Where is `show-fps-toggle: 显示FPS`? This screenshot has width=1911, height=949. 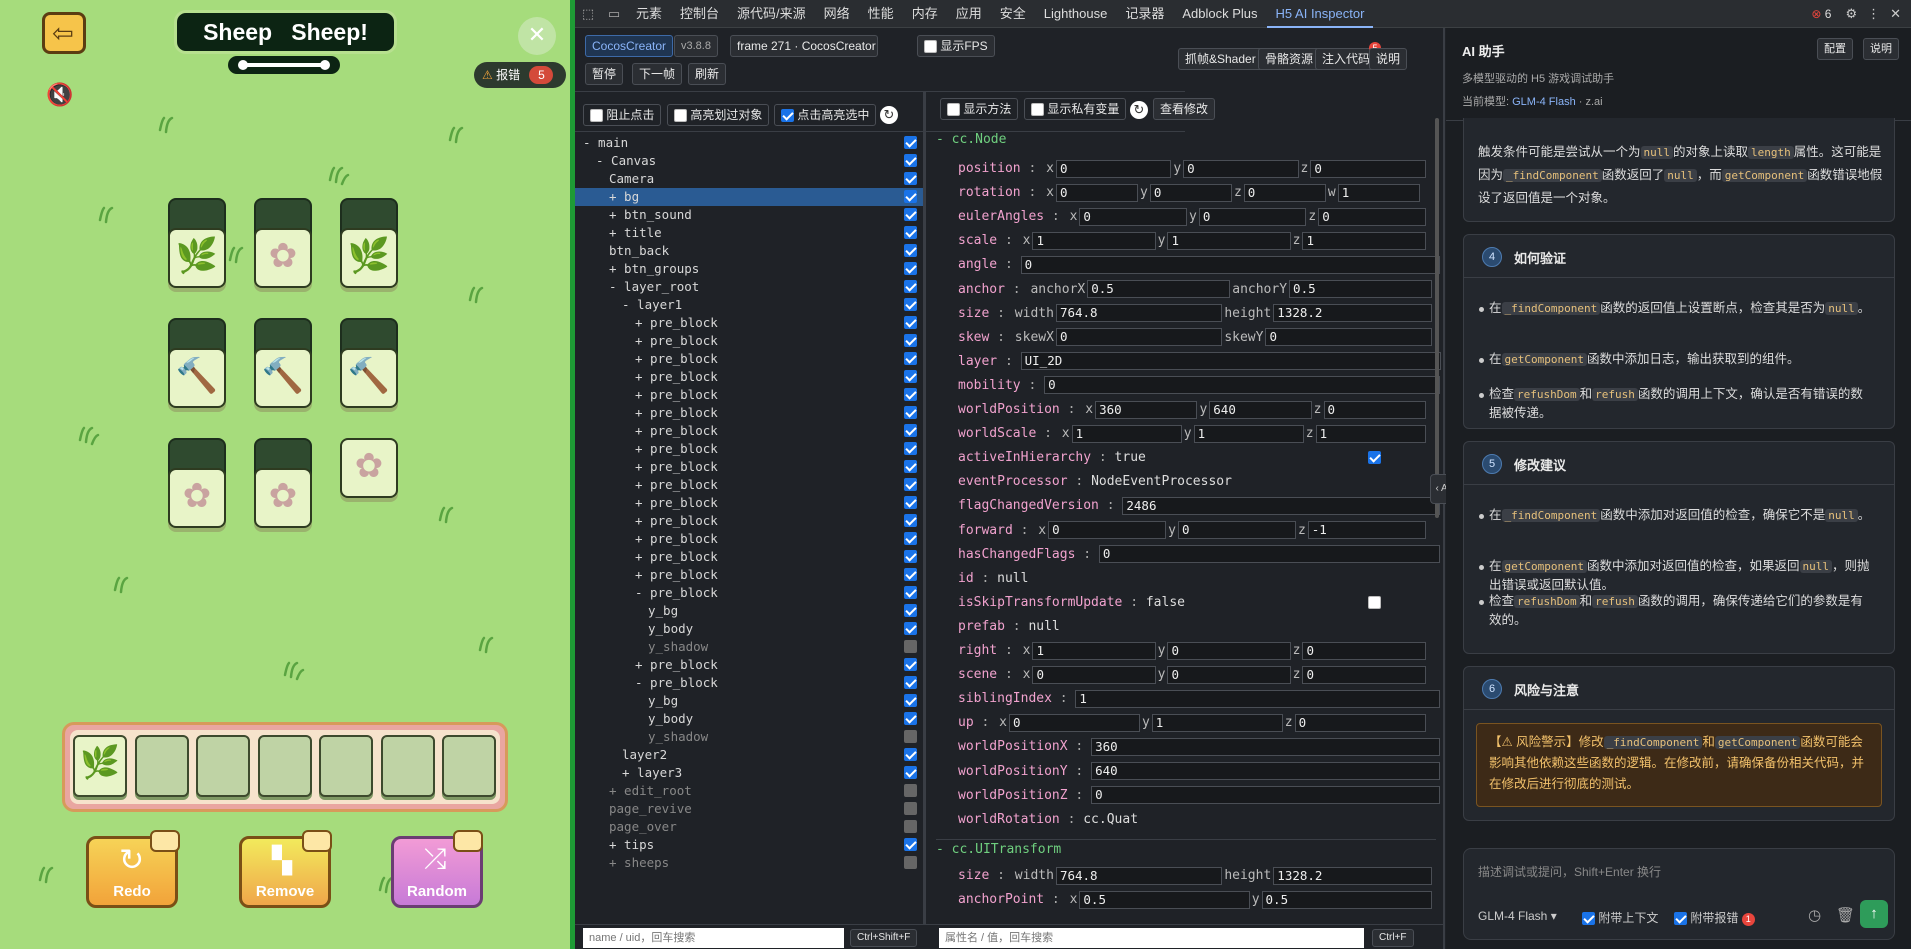
show-fps-toggle: 显示FPS is located at coordinates (956, 46).